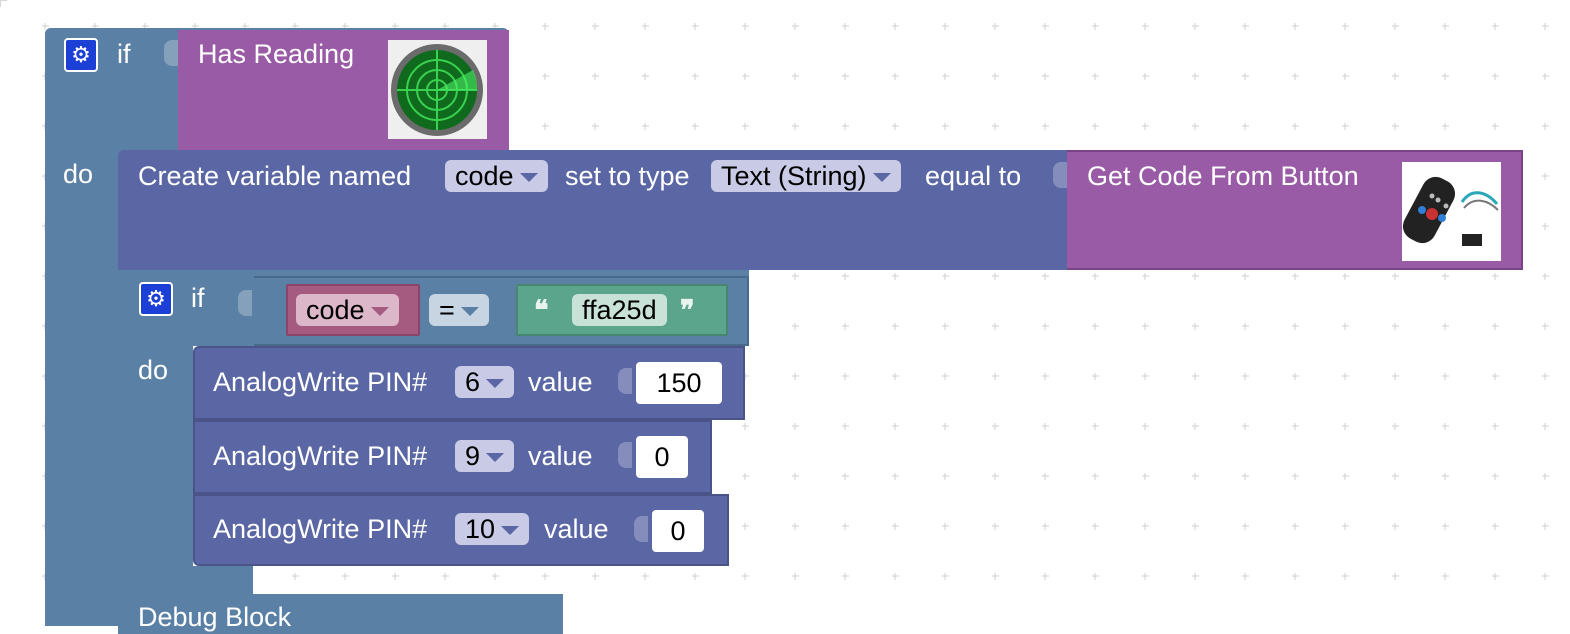 The width and height of the screenshot is (1570, 634). I want to click on variable-type-value: Text (String), so click(794, 176).